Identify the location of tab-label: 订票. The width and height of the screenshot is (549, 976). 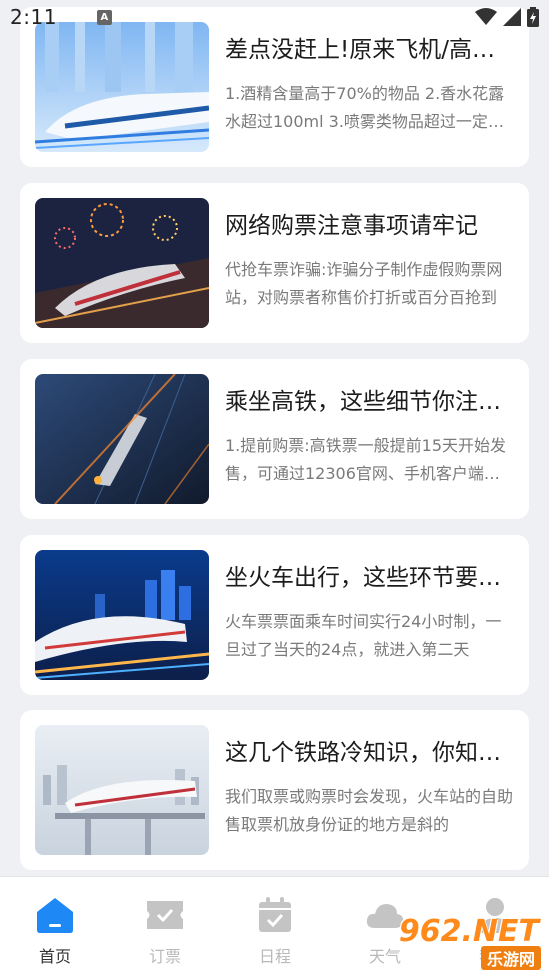
(164, 956).